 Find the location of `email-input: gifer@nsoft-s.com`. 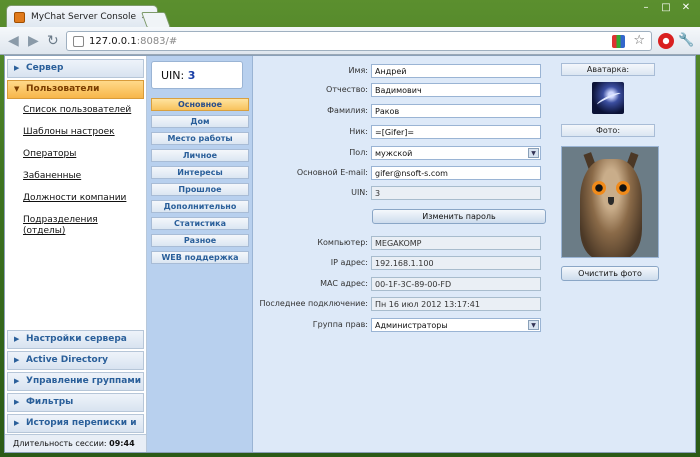

email-input: gifer@nsoft-s.com is located at coordinates (456, 173).